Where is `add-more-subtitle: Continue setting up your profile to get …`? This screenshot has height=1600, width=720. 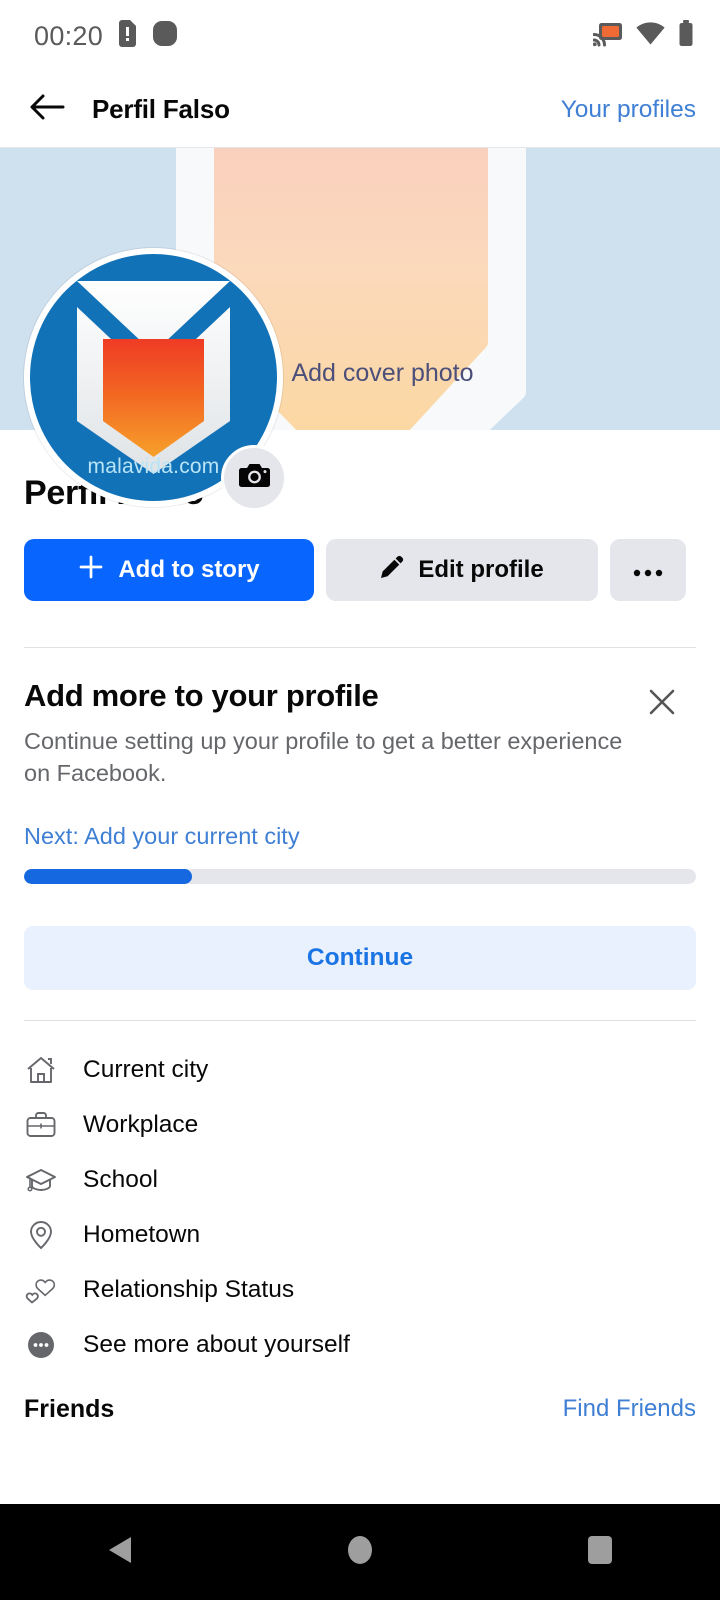
add-more-subtitle: Continue setting up your profile to get … is located at coordinates (323, 757).